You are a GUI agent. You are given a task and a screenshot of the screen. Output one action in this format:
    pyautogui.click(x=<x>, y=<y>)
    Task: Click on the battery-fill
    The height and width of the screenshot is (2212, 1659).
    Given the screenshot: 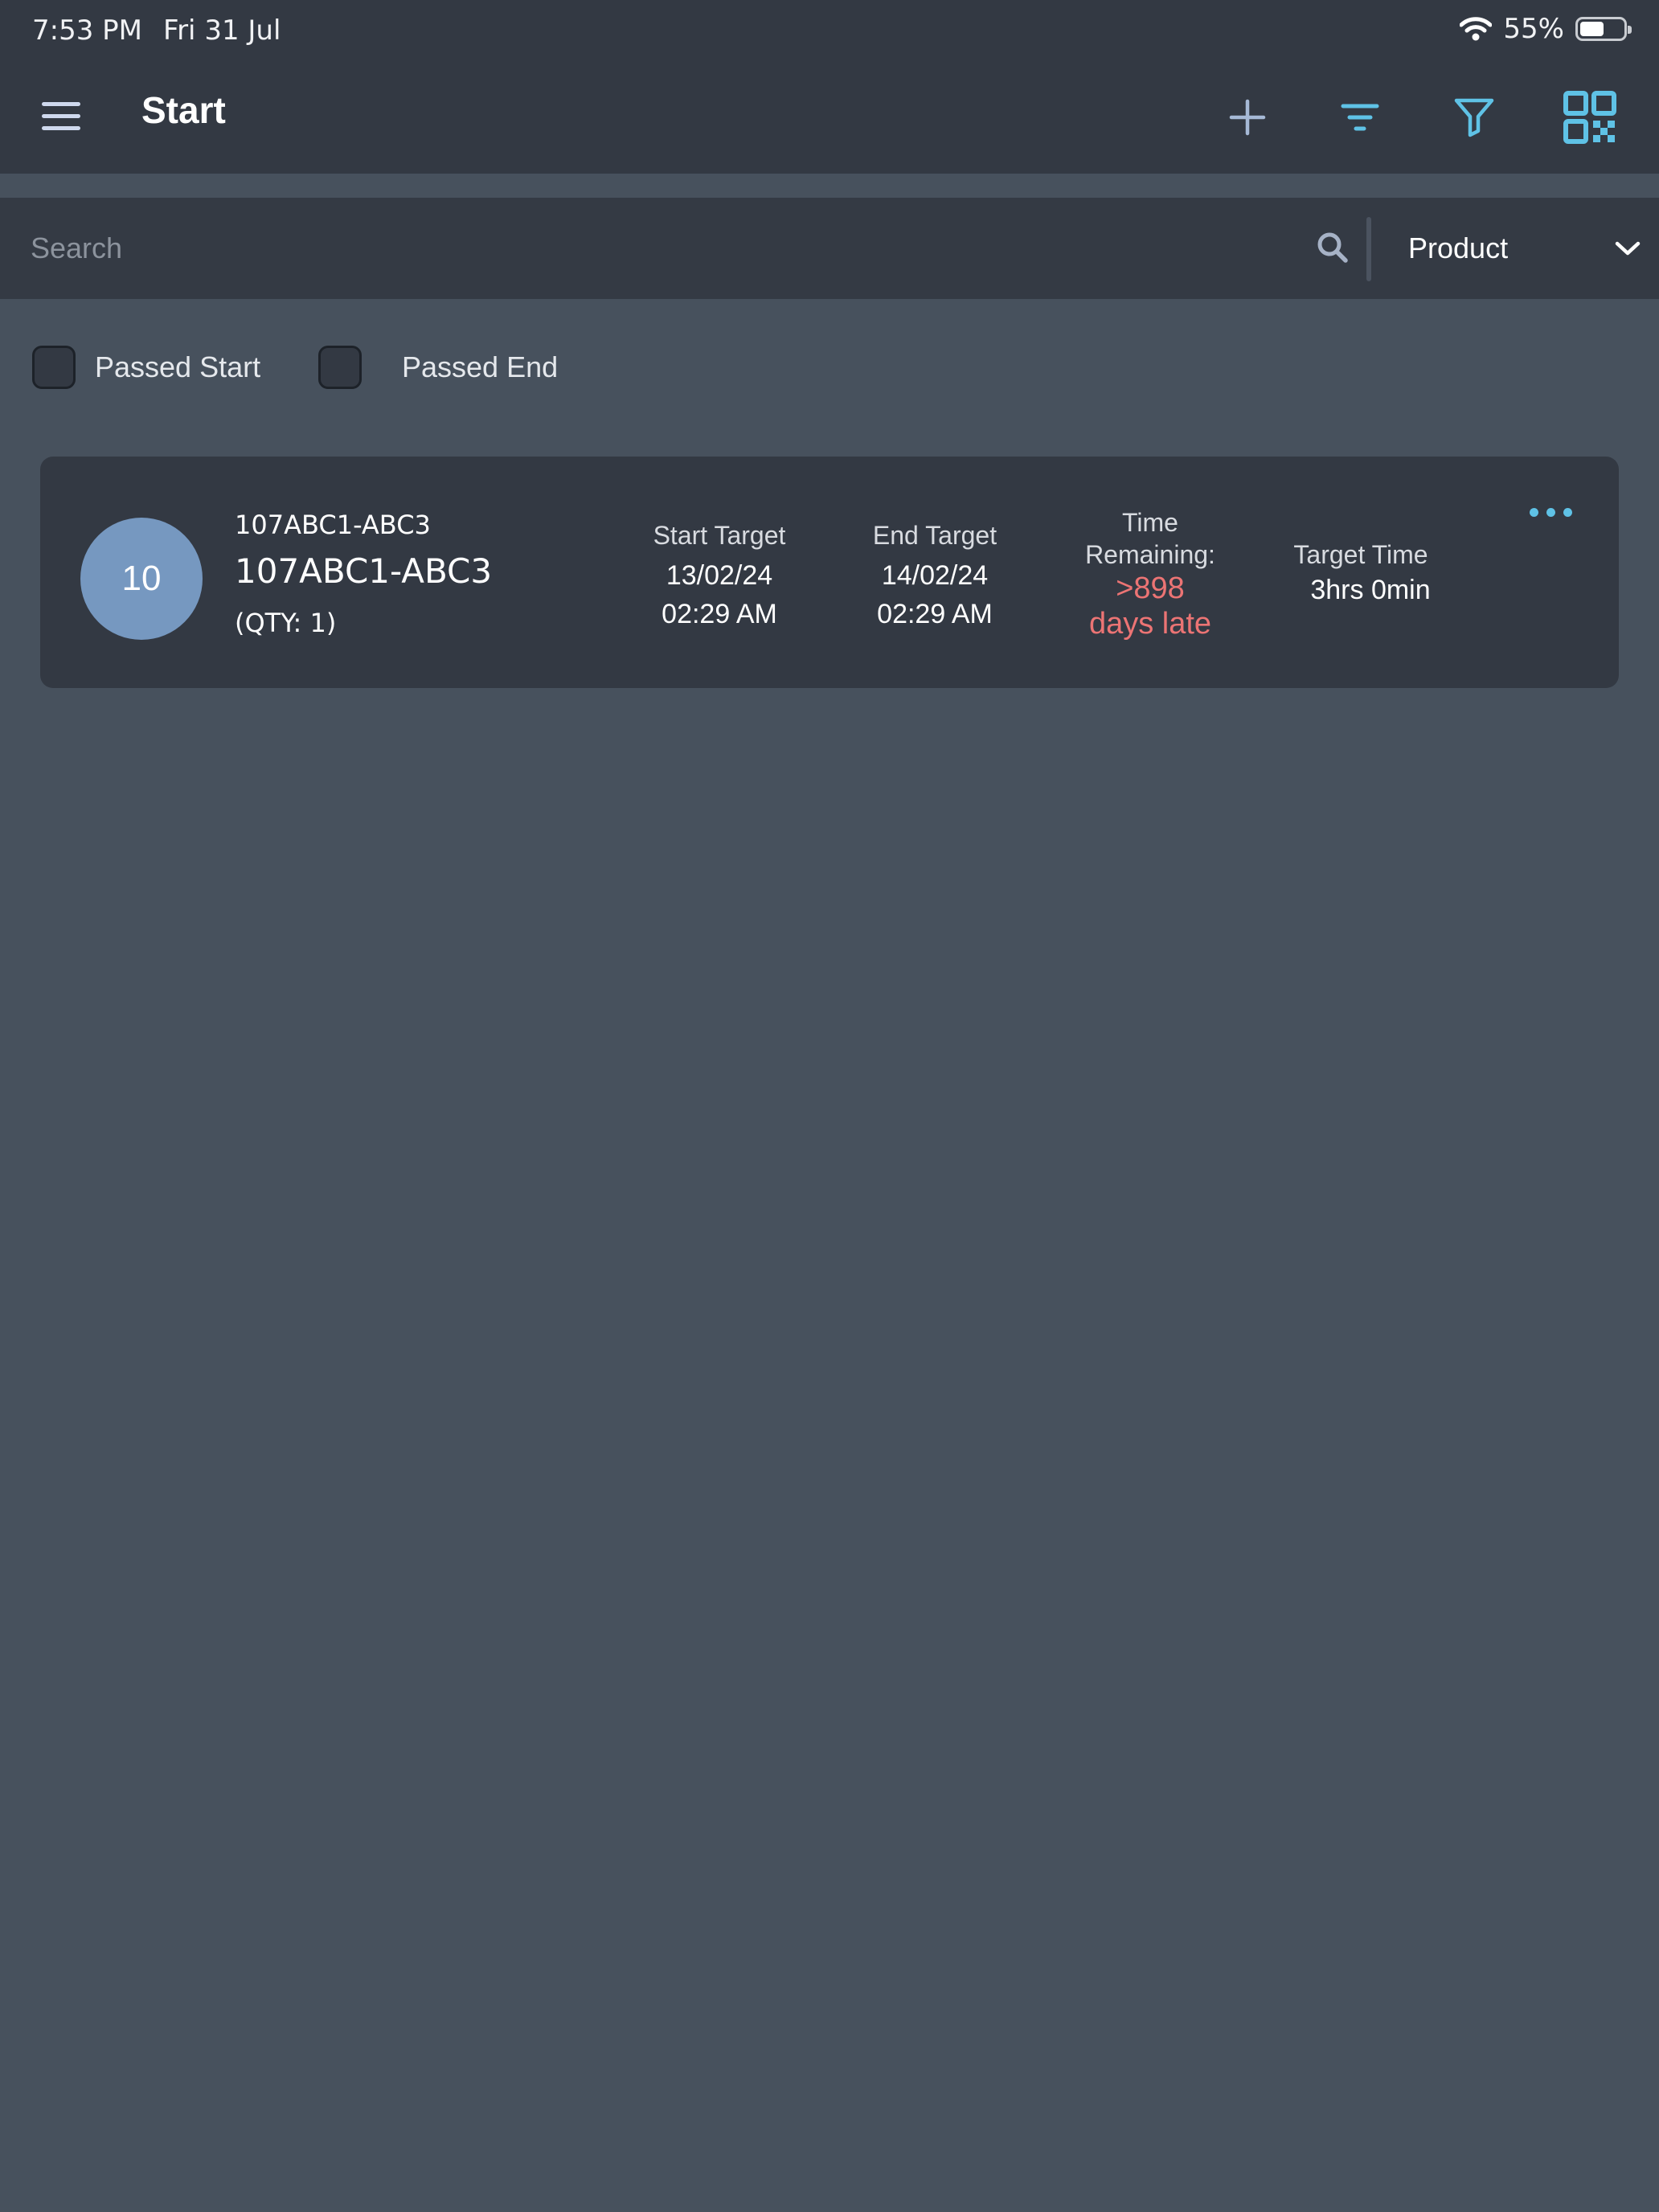 What is the action you would take?
    pyautogui.click(x=1592, y=29)
    